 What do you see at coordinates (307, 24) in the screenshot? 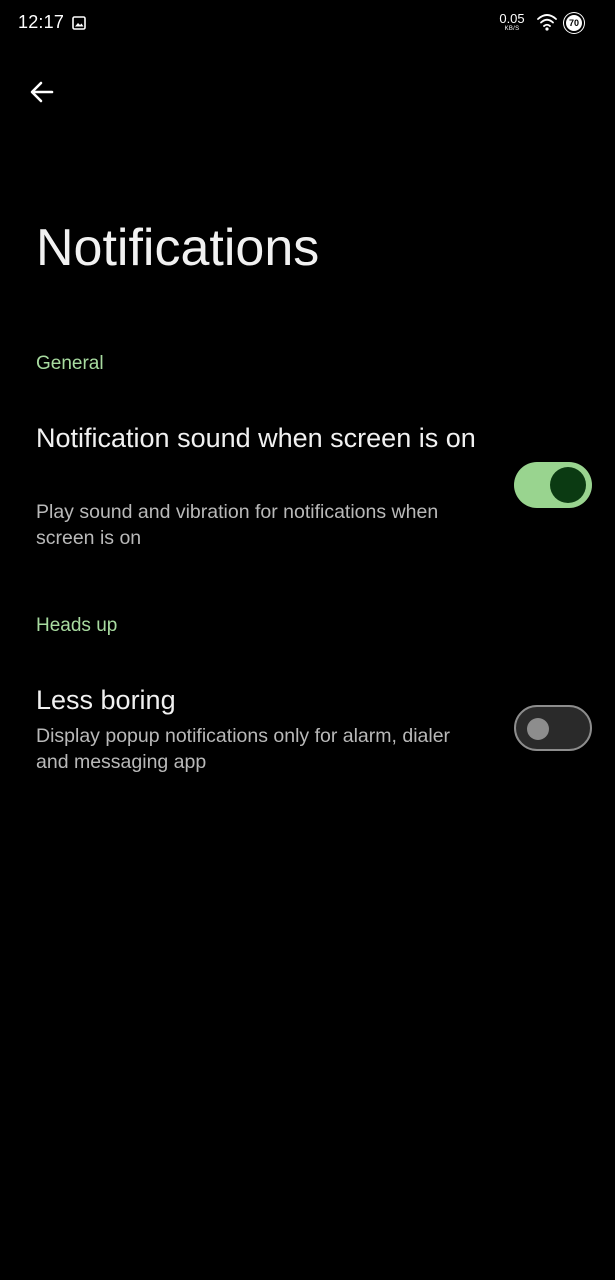
I see `status-bar: 12:17 0.05 KB/S 70` at bounding box center [307, 24].